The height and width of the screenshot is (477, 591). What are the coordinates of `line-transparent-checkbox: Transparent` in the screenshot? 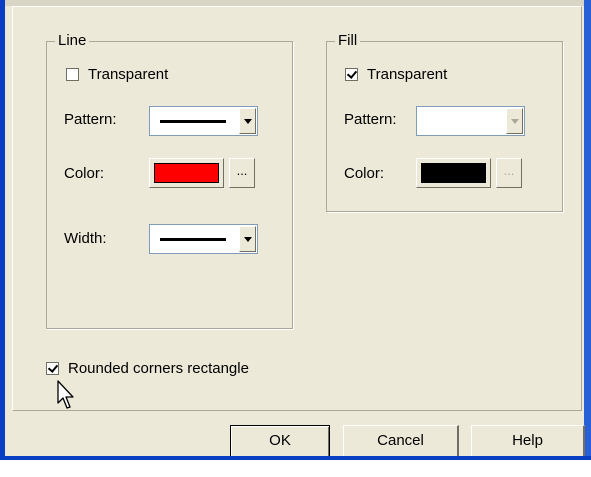 It's located at (117, 74).